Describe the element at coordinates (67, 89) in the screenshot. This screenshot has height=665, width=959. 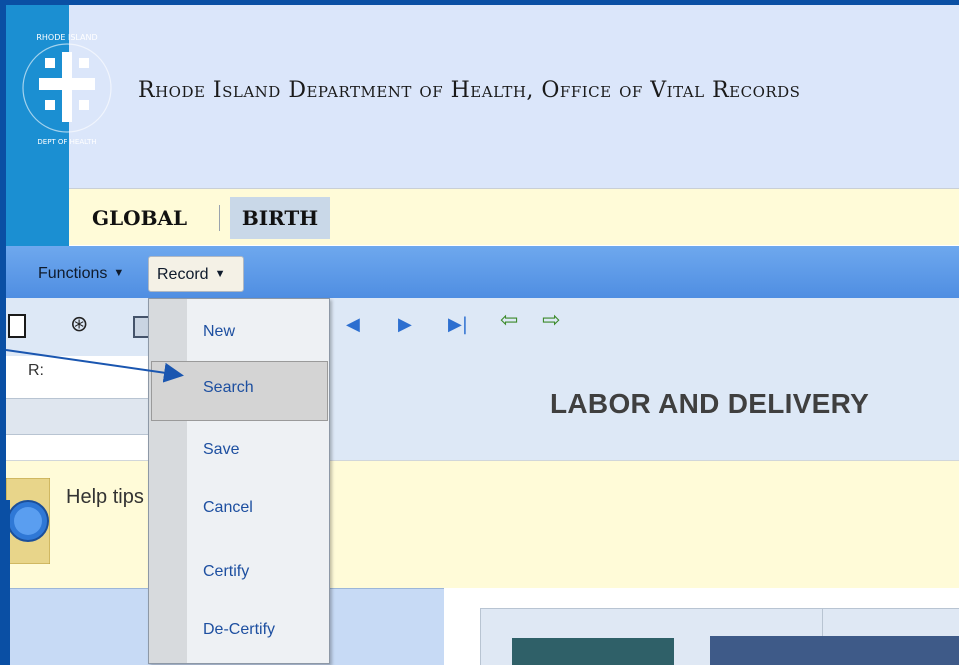
I see `ri-doh-seal-logo: RHODE ISLAND DEPT OF HEALTH` at that location.